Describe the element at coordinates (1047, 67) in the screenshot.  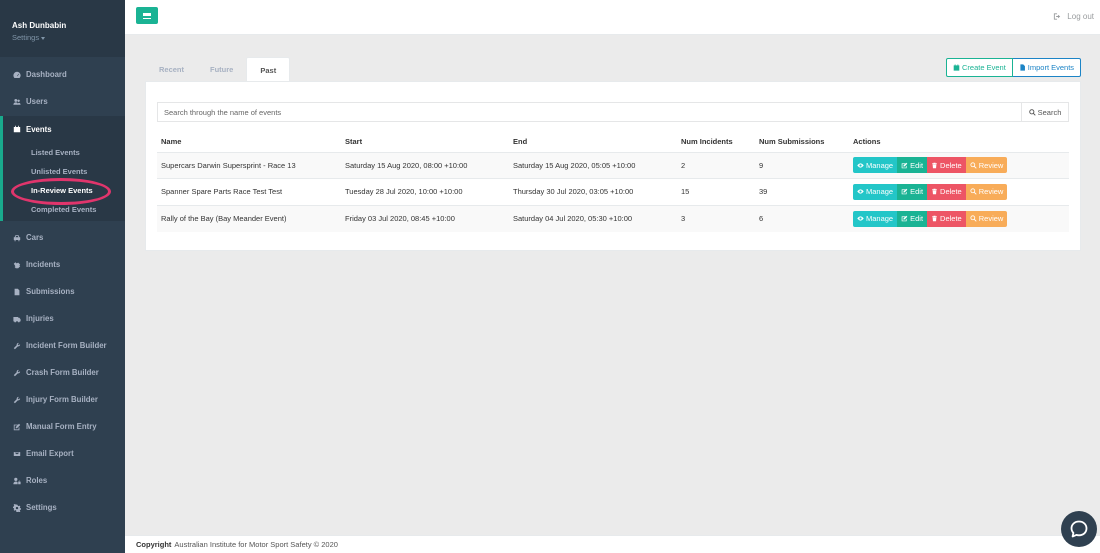
I see `import-events-button: Import Events` at that location.